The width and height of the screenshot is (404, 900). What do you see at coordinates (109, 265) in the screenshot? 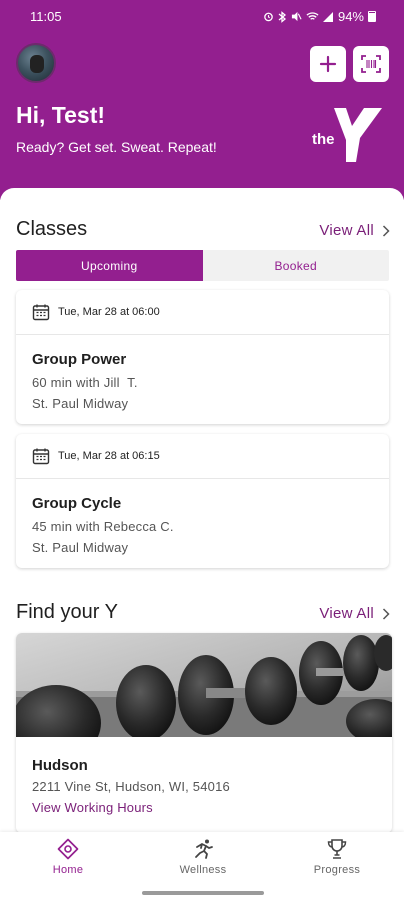
I see `tab-upcoming: Upcoming` at bounding box center [109, 265].